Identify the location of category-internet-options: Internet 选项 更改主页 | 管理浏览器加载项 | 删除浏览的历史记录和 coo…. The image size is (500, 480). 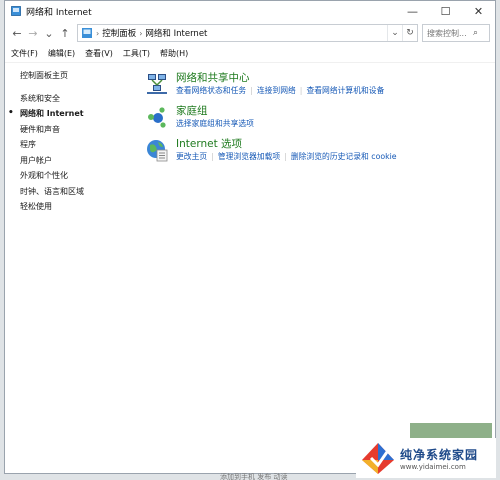
(315, 150).